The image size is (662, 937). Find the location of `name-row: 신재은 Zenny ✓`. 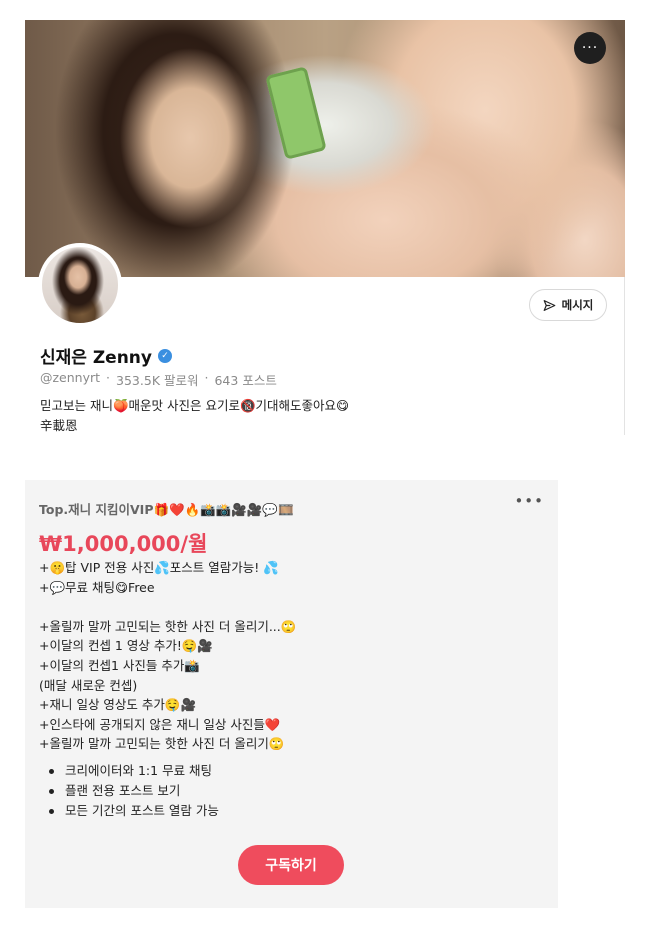

name-row: 신재은 Zenny ✓ is located at coordinates (106, 355).